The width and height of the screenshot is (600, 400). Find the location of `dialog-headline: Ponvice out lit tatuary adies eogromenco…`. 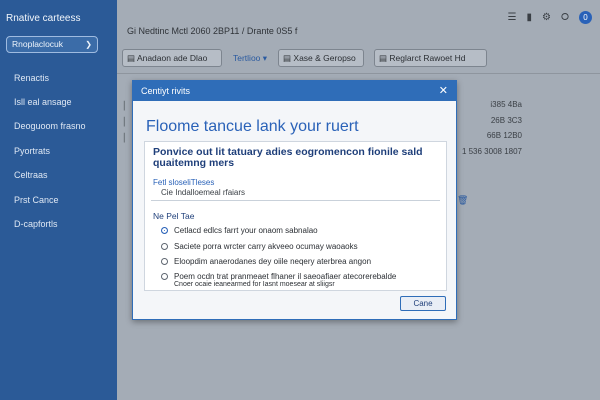

dialog-headline: Ponvice out lit tatuary adies eogromenco… is located at coordinates (288, 157).